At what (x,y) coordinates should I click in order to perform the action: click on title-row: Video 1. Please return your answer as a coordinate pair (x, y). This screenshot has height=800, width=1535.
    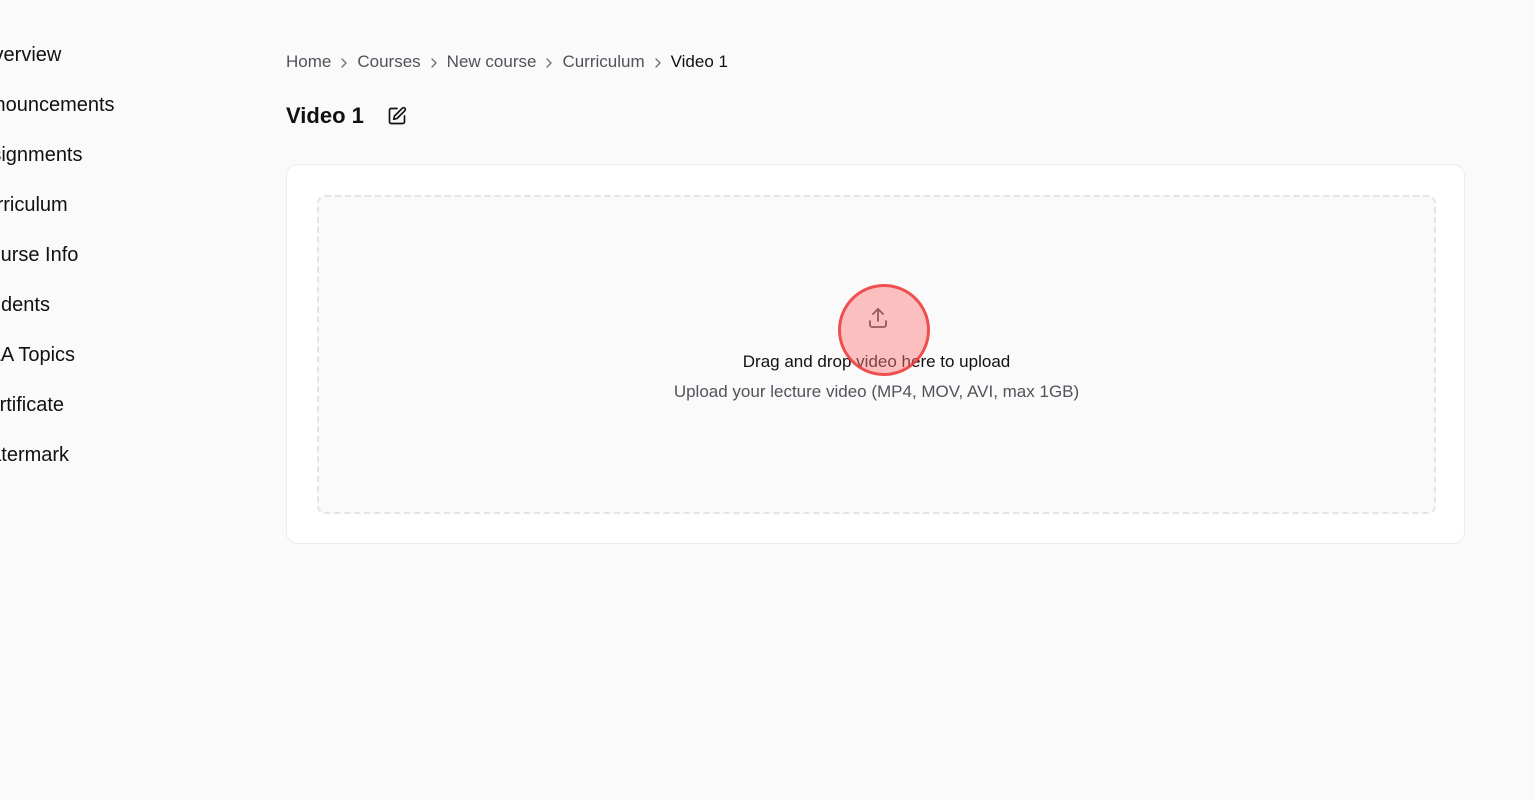
    Looking at the image, I should click on (348, 116).